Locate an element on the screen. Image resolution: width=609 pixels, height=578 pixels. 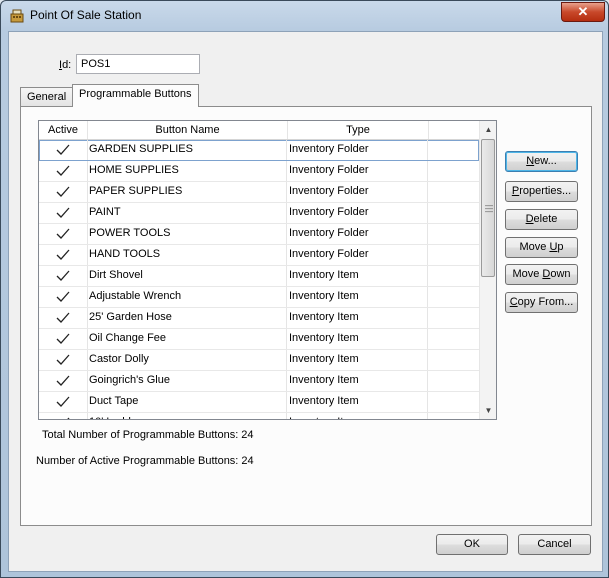
button-name-cell: Oil Change Fee is located at coordinates (187, 339).